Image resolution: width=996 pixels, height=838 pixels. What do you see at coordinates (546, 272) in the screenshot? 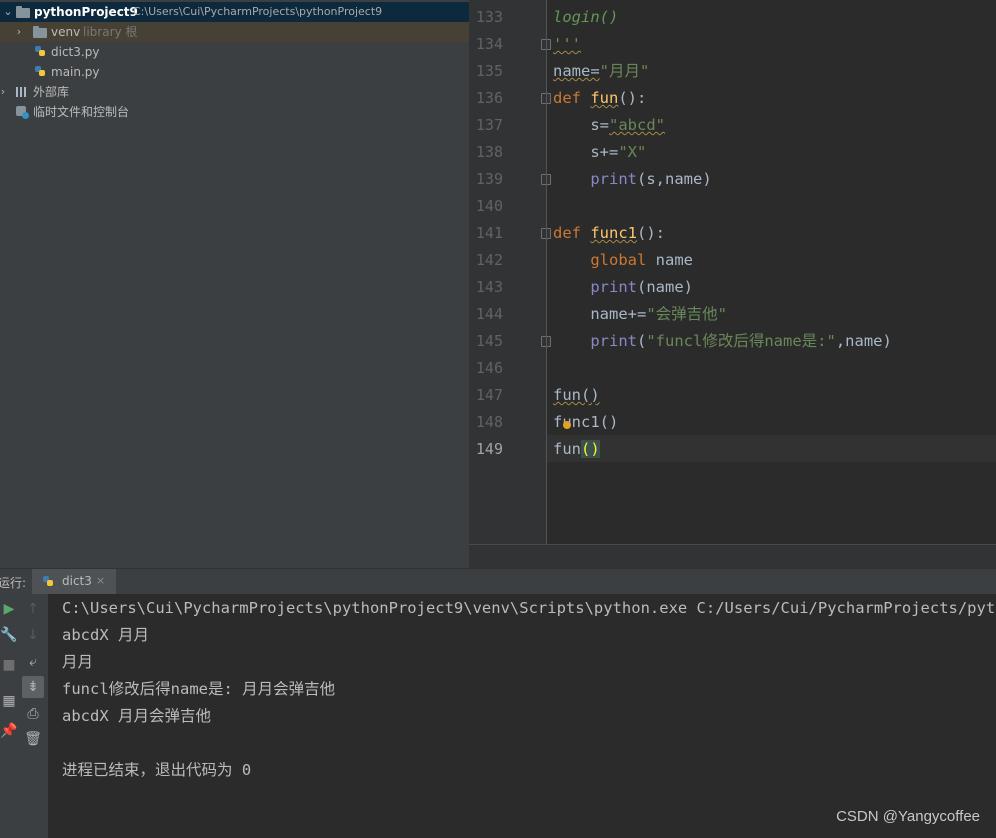
I see `gutter-divider` at bounding box center [546, 272].